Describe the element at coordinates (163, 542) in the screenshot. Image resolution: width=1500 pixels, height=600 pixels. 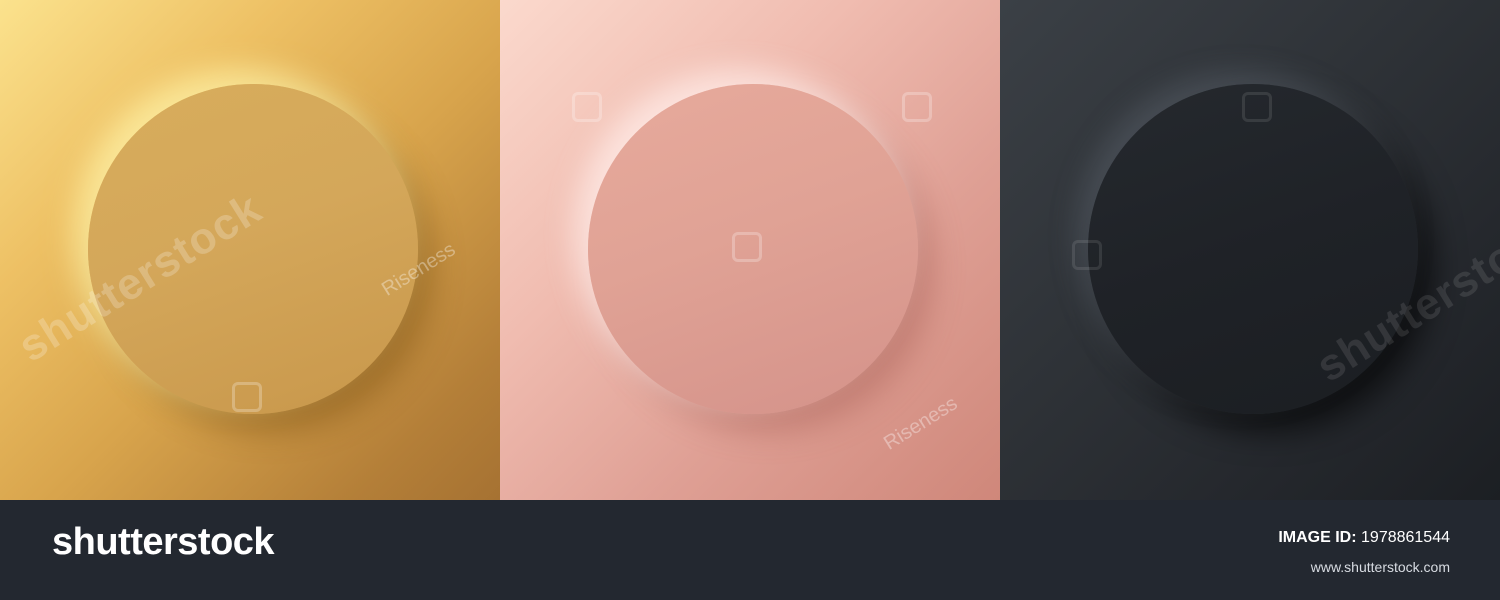
I see `shutterstock-logo: shutterstock` at that location.